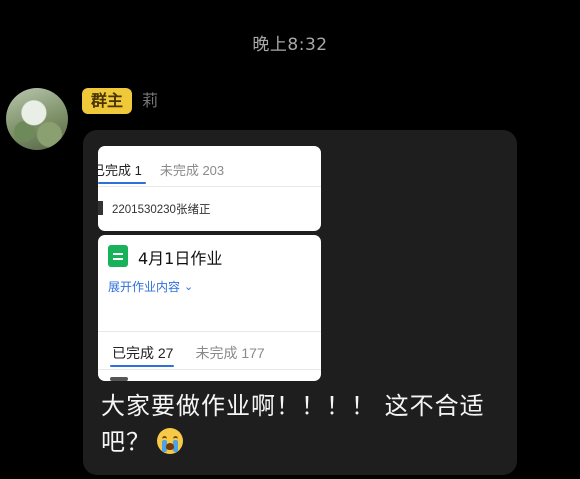 The image size is (580, 479). What do you see at coordinates (37, 119) in the screenshot?
I see `sender-avatar` at bounding box center [37, 119].